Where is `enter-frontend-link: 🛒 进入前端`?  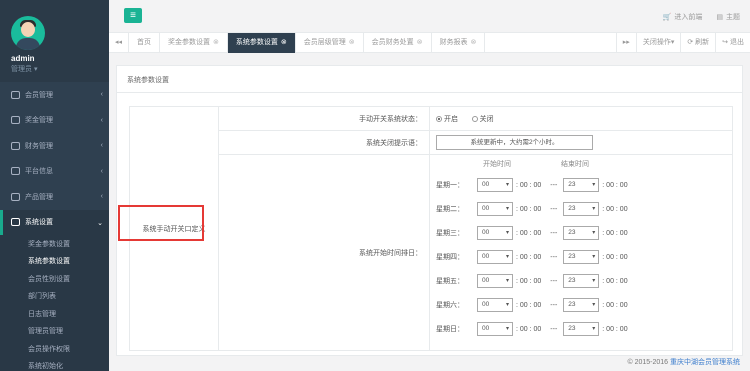
enter-frontend-link: 🛒 进入前端 is located at coordinates (683, 17).